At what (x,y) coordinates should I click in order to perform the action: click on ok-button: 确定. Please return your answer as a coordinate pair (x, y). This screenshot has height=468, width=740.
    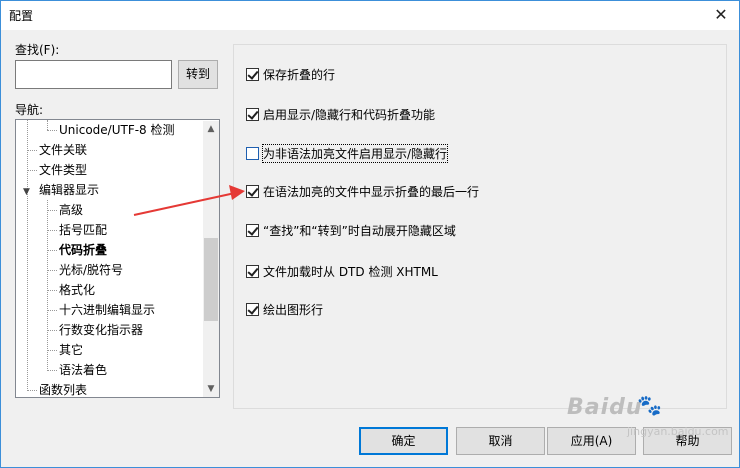
    Looking at the image, I should click on (403, 441).